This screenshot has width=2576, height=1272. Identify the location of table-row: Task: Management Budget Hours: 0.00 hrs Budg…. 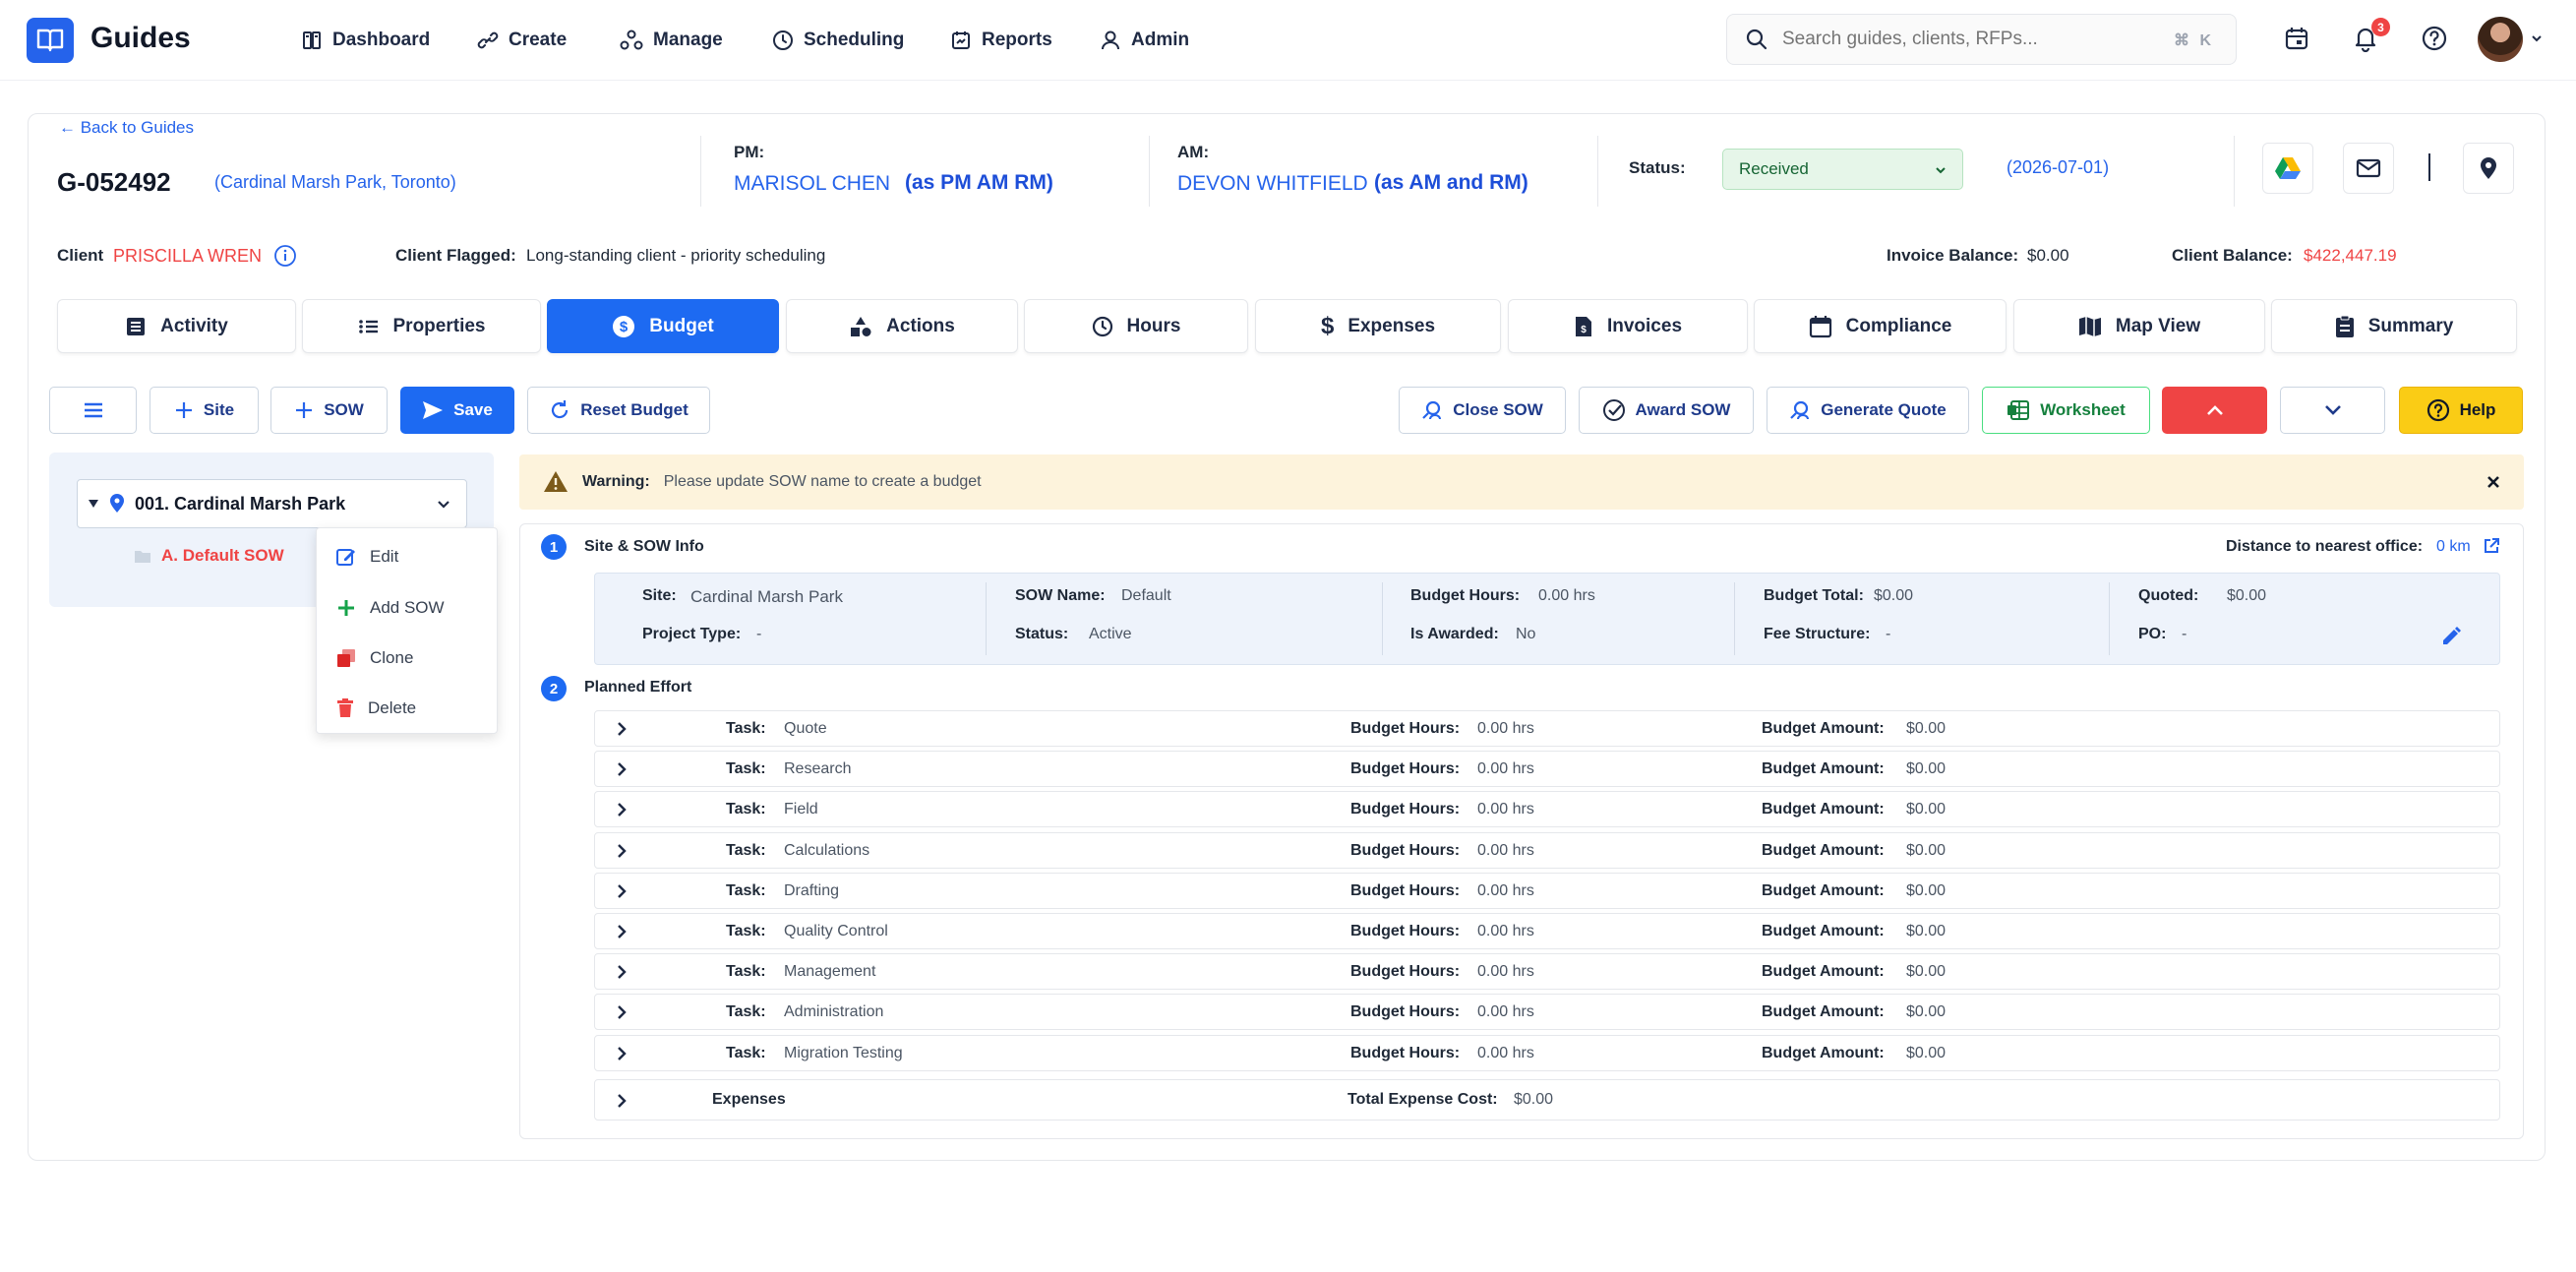
(1547, 971).